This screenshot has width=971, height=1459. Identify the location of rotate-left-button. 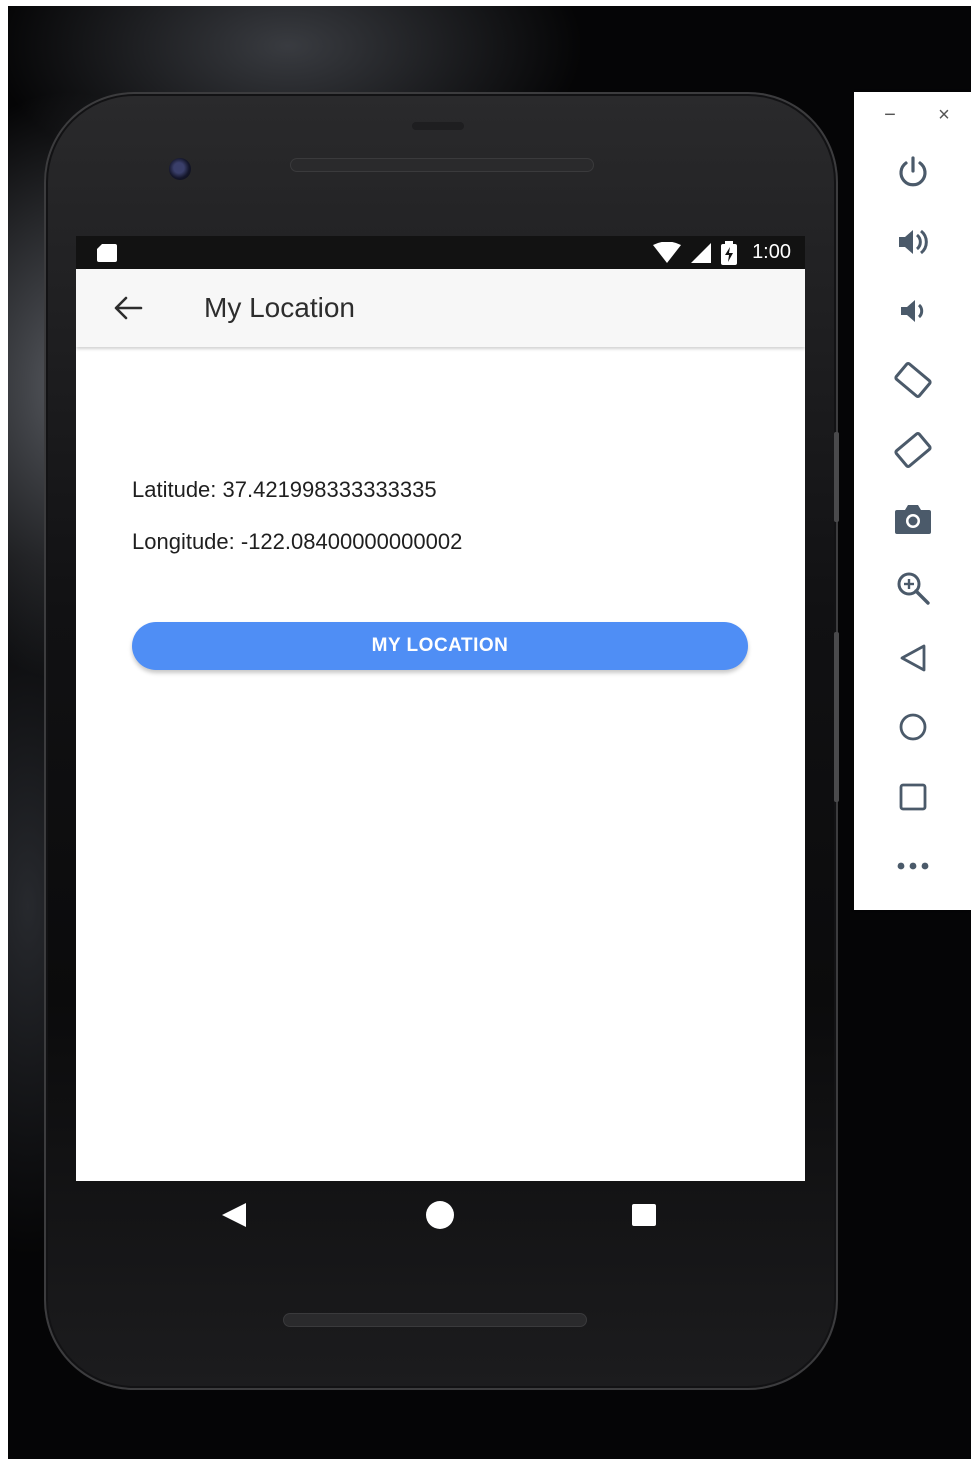
(913, 380).